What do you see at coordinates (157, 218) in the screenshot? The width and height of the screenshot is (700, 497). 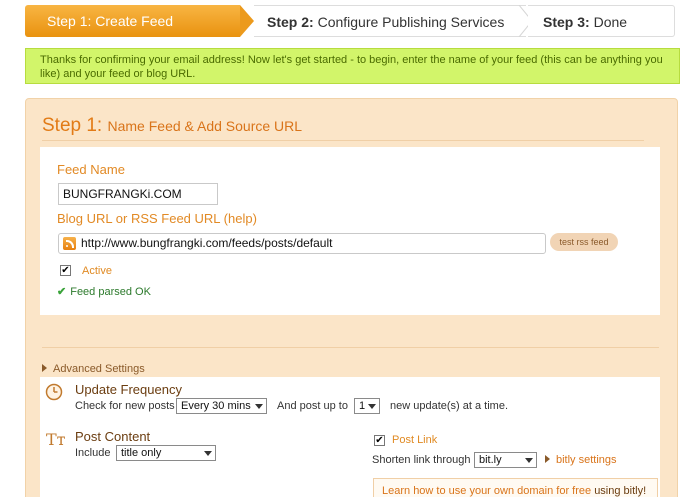 I see `feed-url-label: Blog URL or RSS Feed URL (help)` at bounding box center [157, 218].